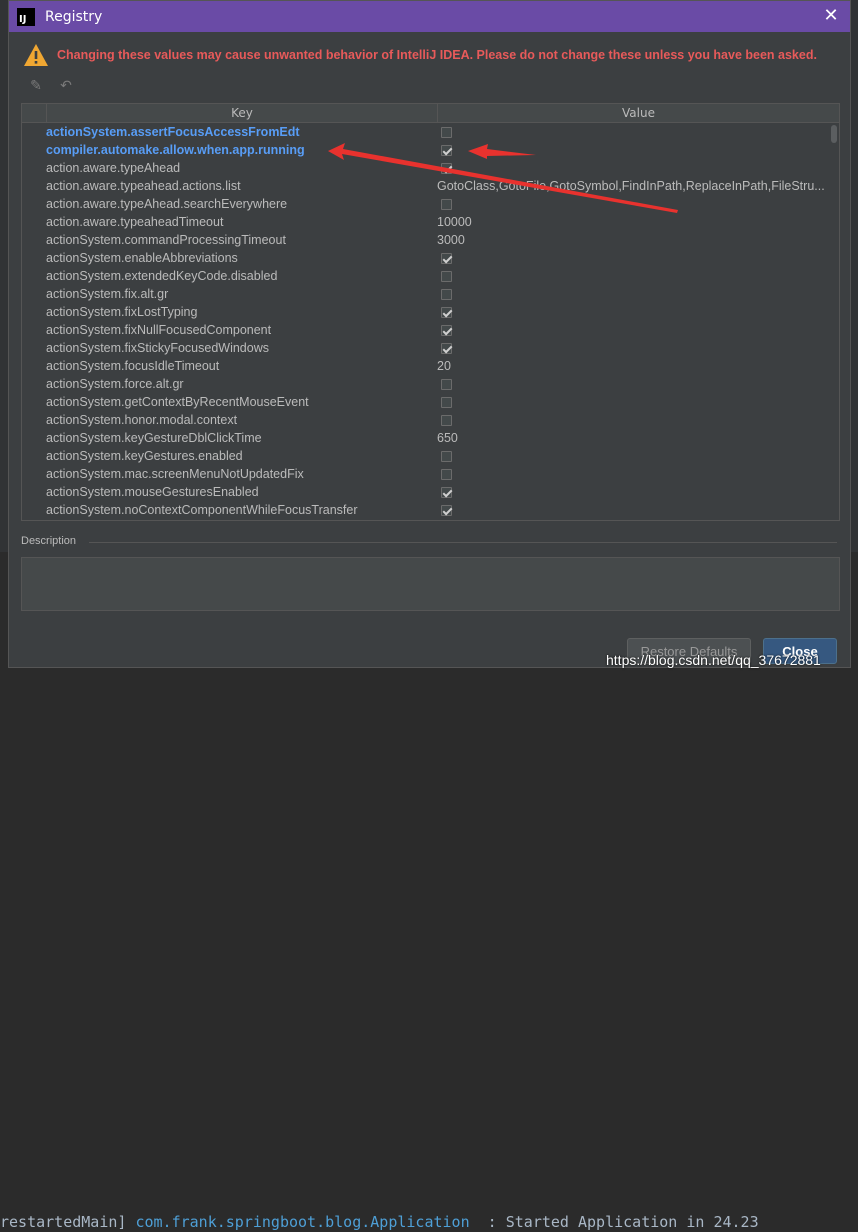 This screenshot has height=1232, width=858. What do you see at coordinates (425, 258) in the screenshot?
I see `table-row: actionSystem.enableAbbreviations` at bounding box center [425, 258].